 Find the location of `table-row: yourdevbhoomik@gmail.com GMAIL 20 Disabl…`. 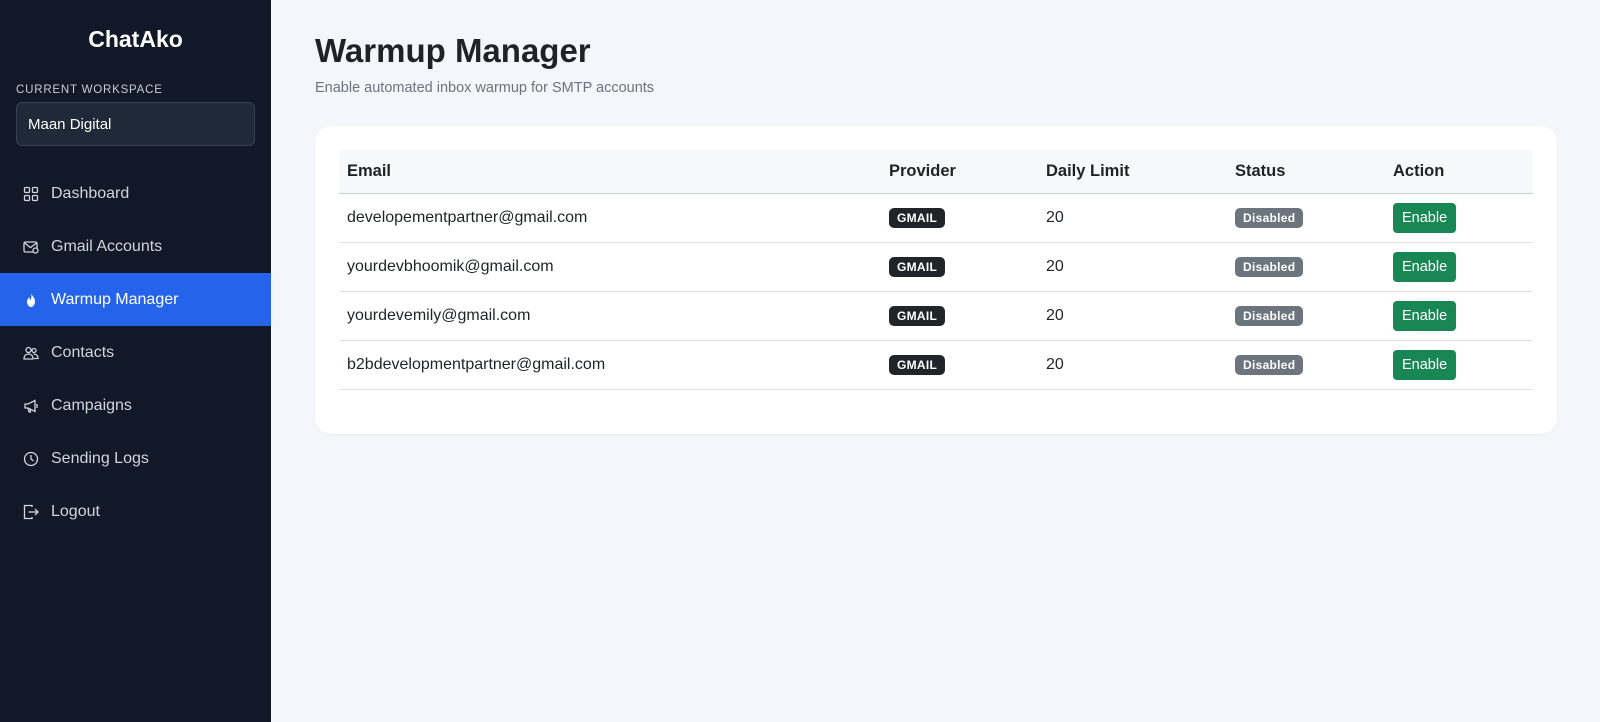

table-row: yourdevbhoomik@gmail.com GMAIL 20 Disabl… is located at coordinates (936, 266).